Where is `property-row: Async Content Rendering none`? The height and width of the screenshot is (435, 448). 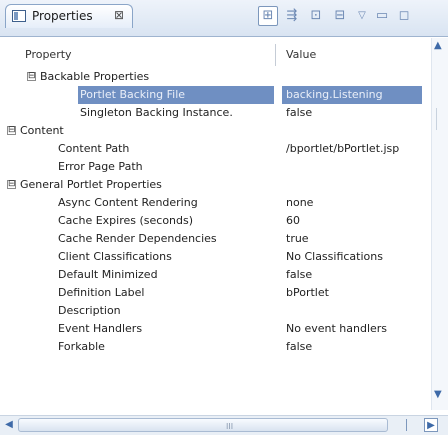 property-row: Async Content Rendering none is located at coordinates (224, 203).